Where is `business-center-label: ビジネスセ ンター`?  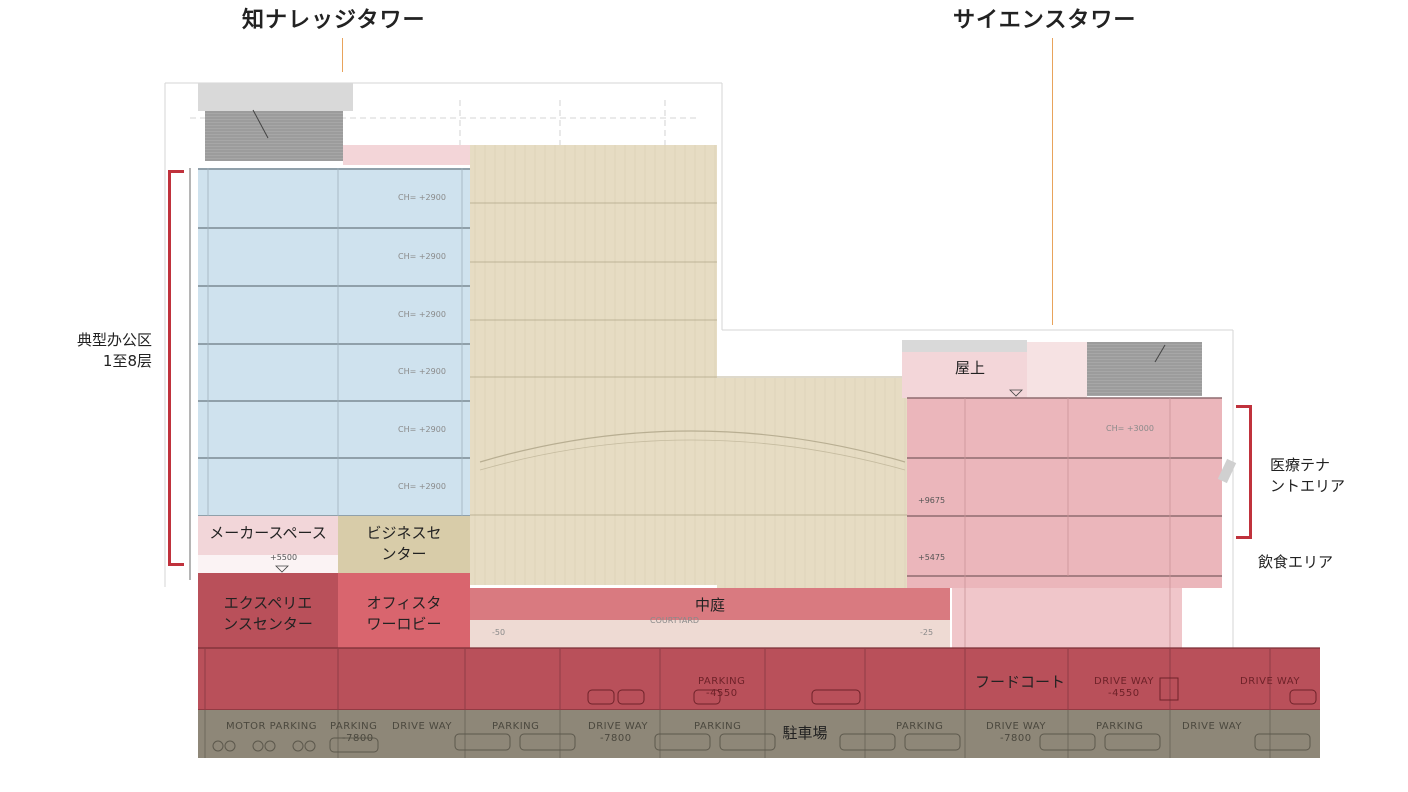 business-center-label: ビジネスセ ンター is located at coordinates (404, 544).